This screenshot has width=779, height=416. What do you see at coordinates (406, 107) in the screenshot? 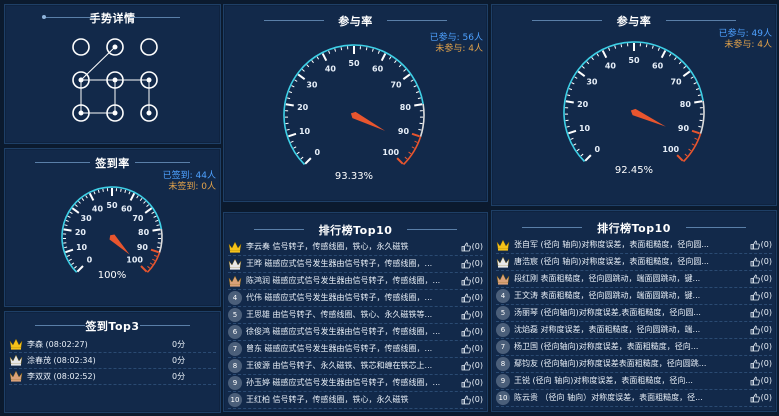
I see `gauge-tick-label: 80` at bounding box center [406, 107].